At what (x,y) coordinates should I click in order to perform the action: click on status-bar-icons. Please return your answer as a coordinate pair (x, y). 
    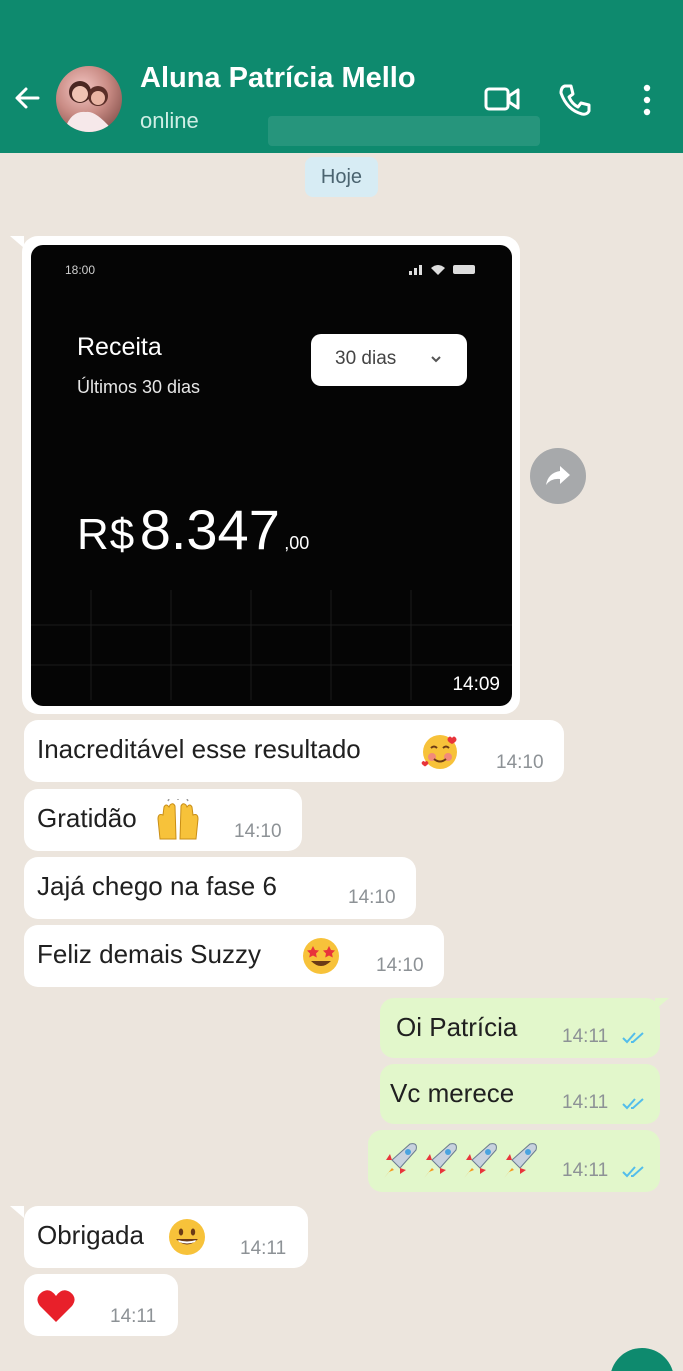
    Looking at the image, I should click on (442, 270).